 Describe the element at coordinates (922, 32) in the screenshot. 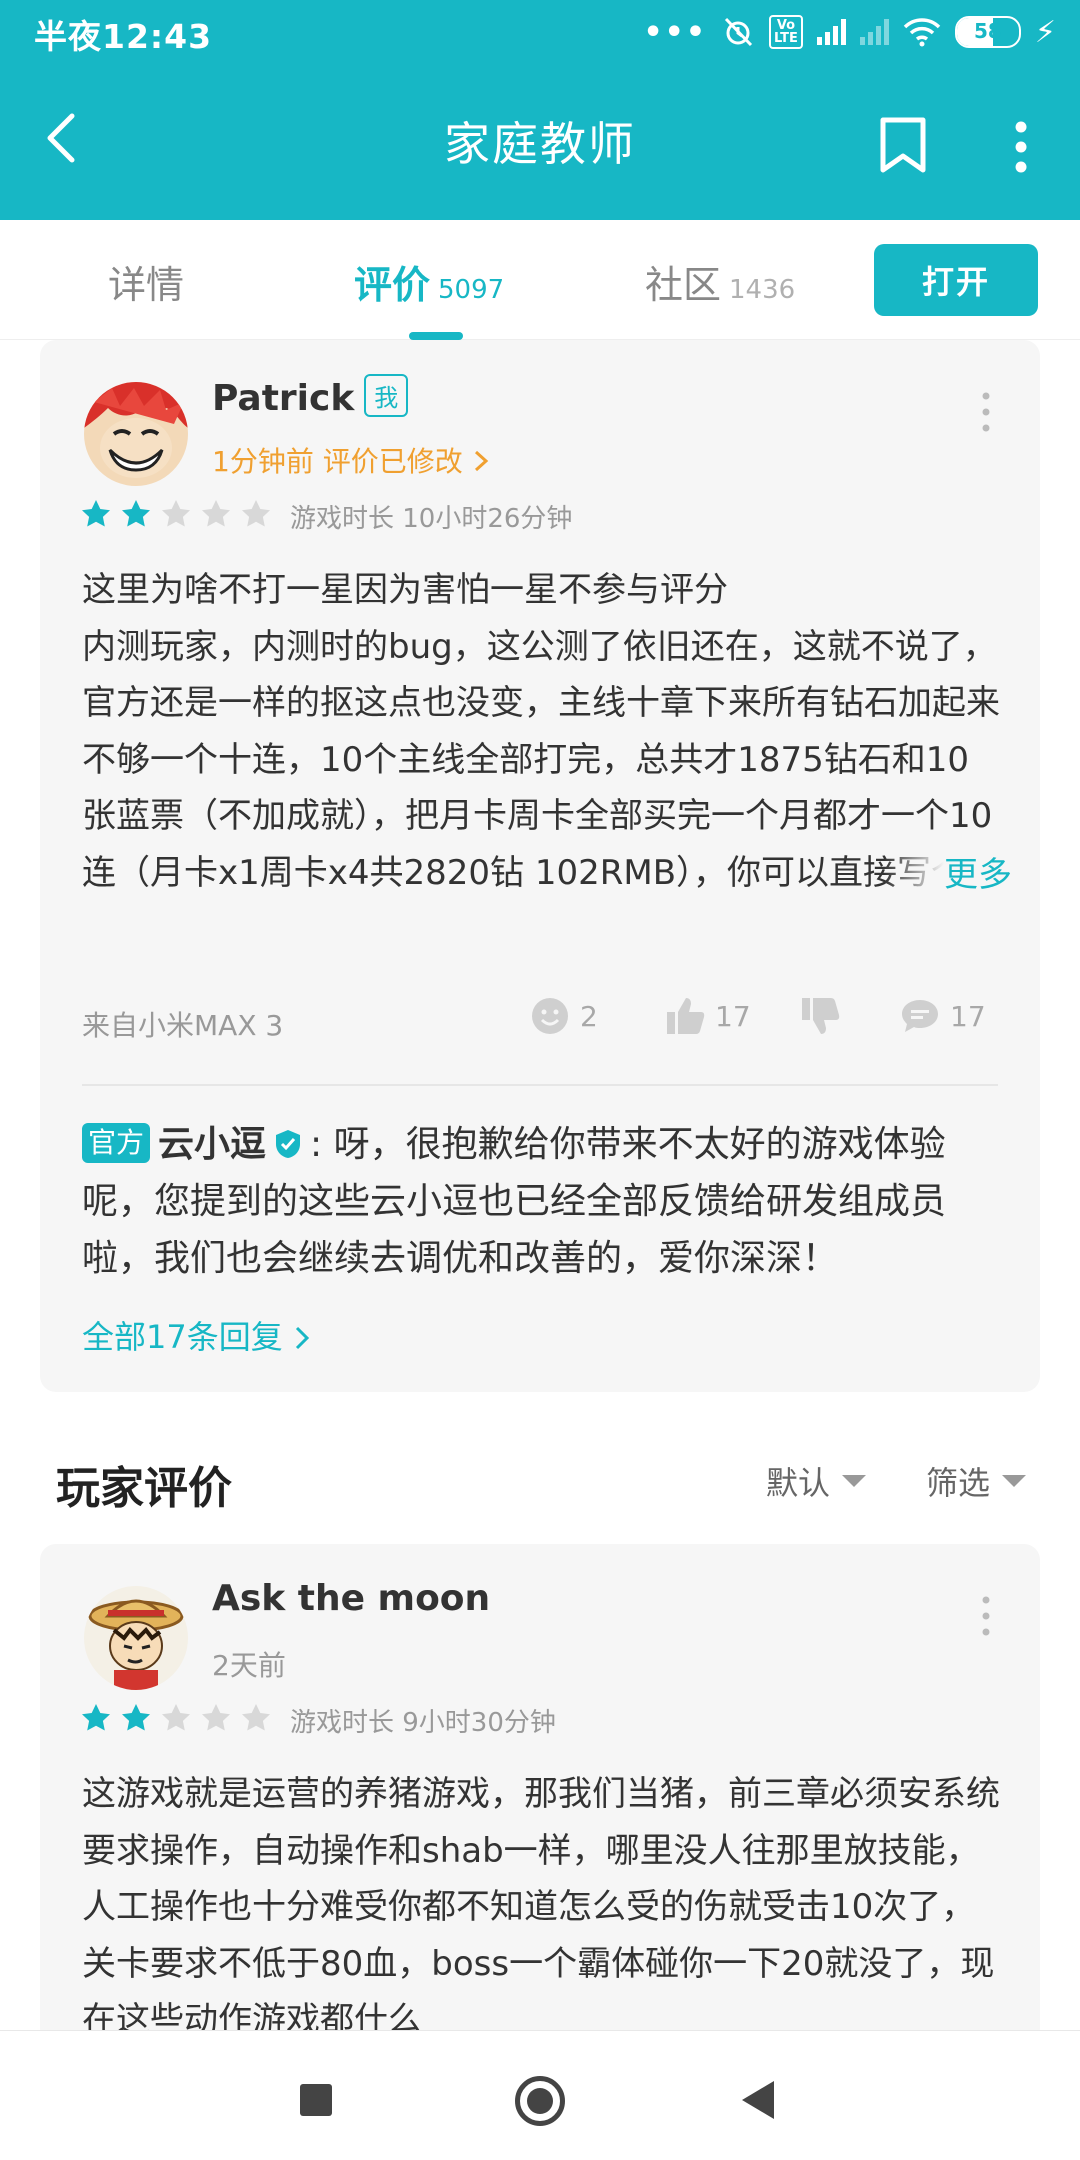

I see `wifi-icon` at that location.